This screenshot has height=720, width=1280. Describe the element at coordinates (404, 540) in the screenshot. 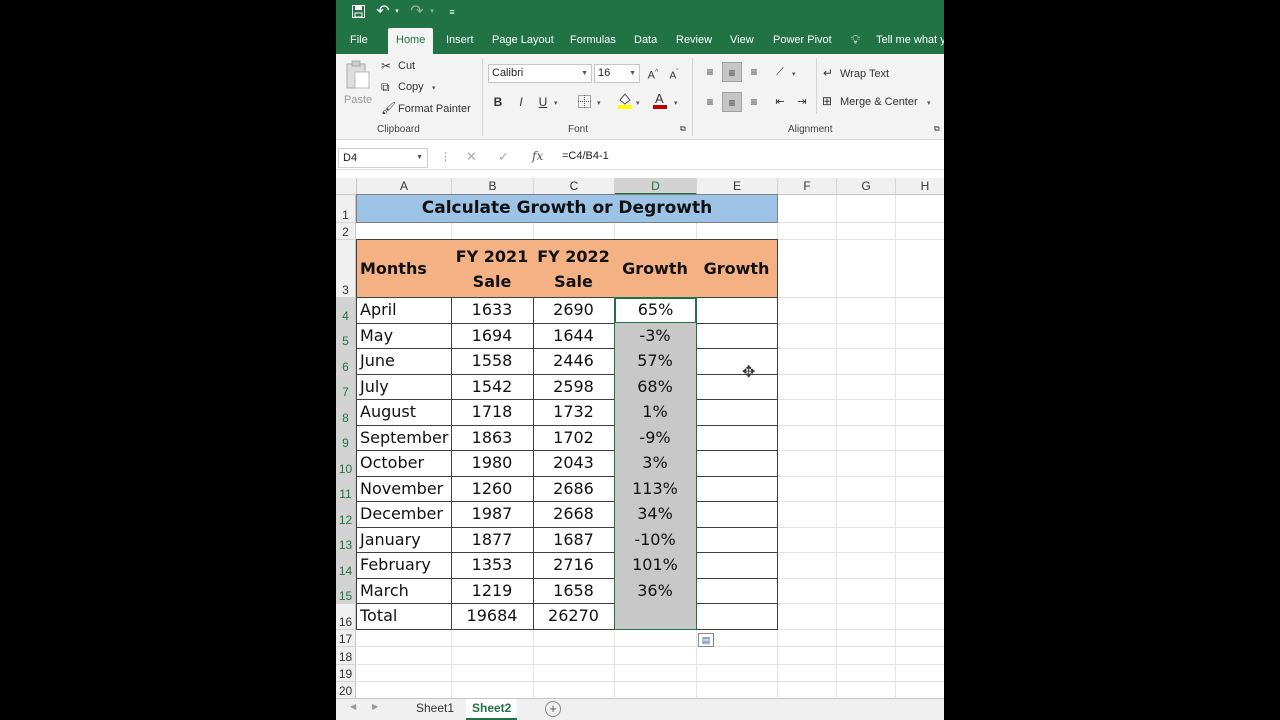

I see `month-cell: January` at that location.